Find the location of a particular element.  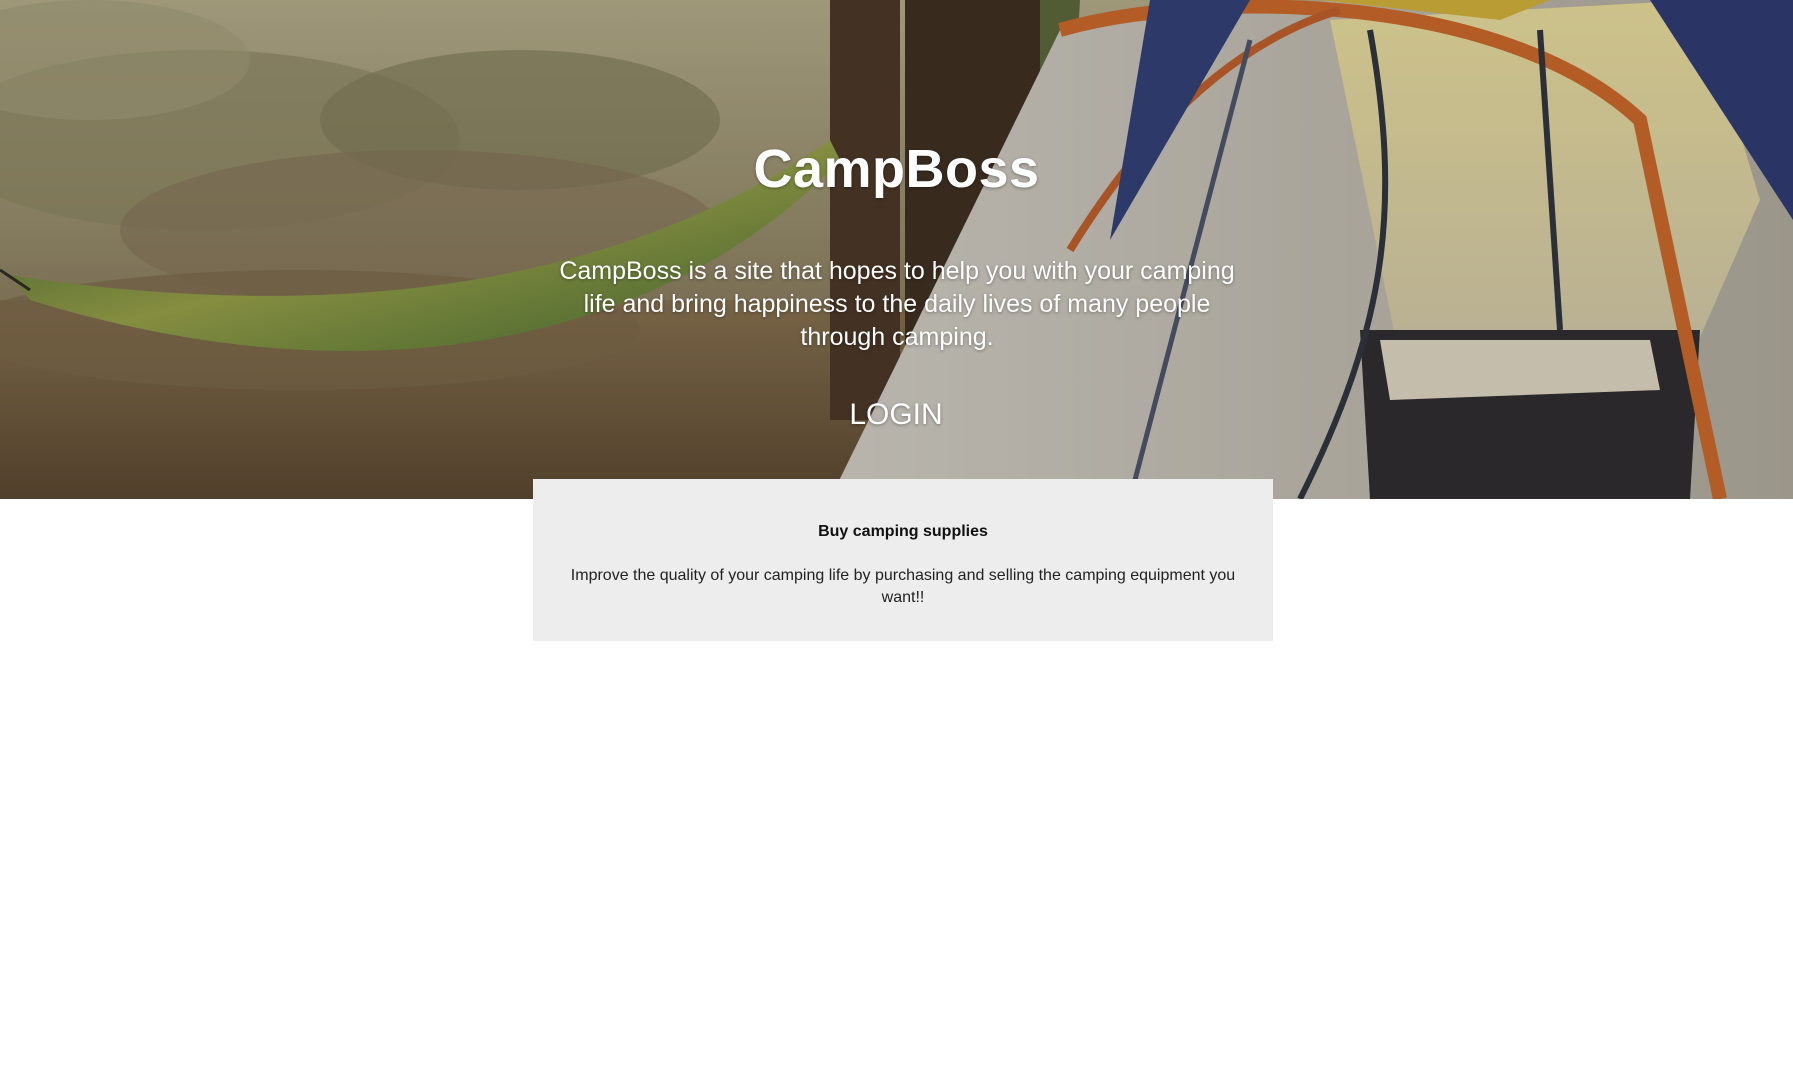

login-button: LOGIN is located at coordinates (896, 415).